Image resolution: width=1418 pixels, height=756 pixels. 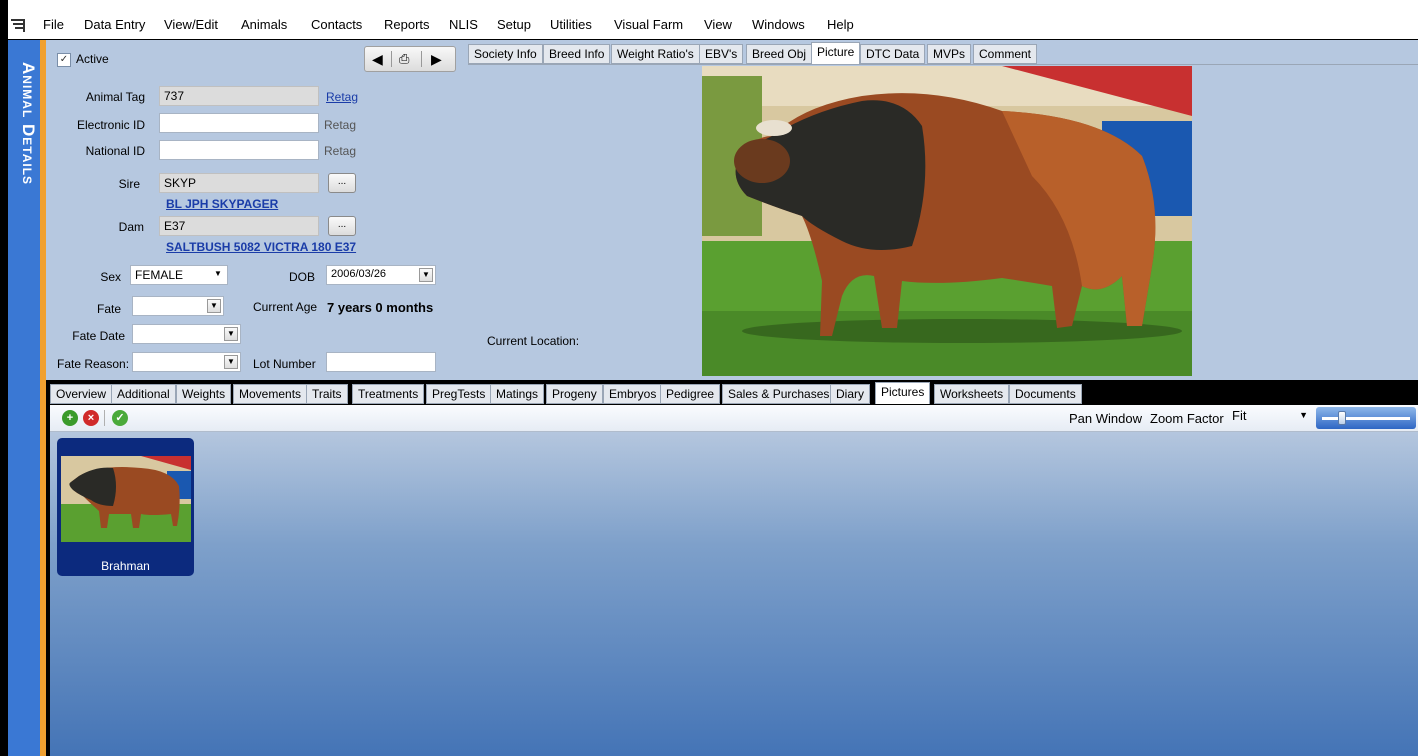 I want to click on sidebar: Animal Details, so click(x=24, y=398).